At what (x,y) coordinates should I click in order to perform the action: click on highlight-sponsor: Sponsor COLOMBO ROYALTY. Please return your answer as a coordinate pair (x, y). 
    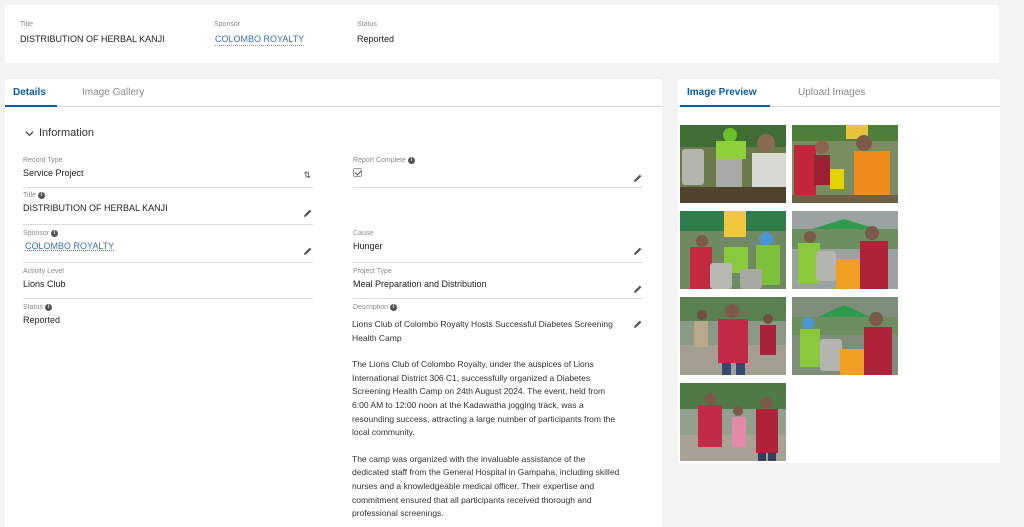
    Looking at the image, I should click on (259, 33).